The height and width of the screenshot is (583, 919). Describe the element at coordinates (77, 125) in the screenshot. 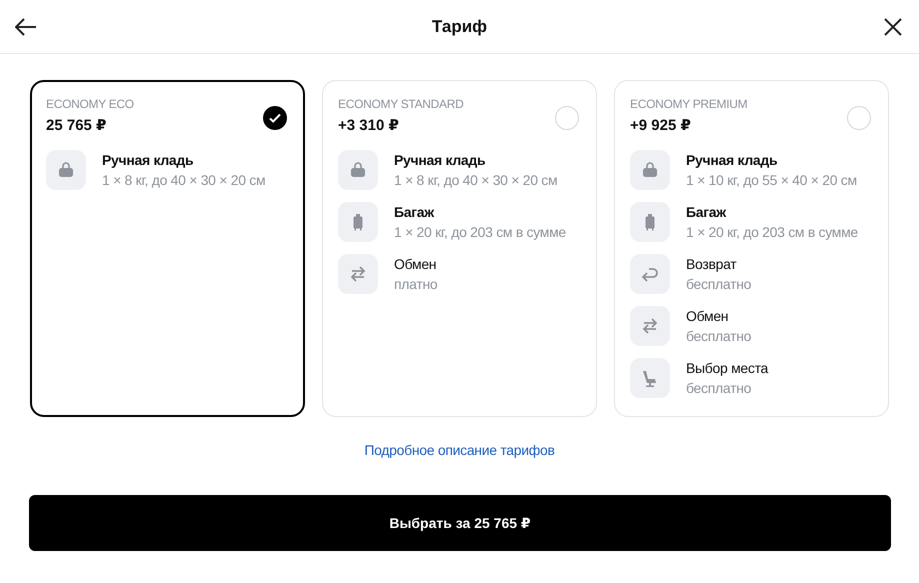

I see `tariff-price: 25 765 ₽` at that location.